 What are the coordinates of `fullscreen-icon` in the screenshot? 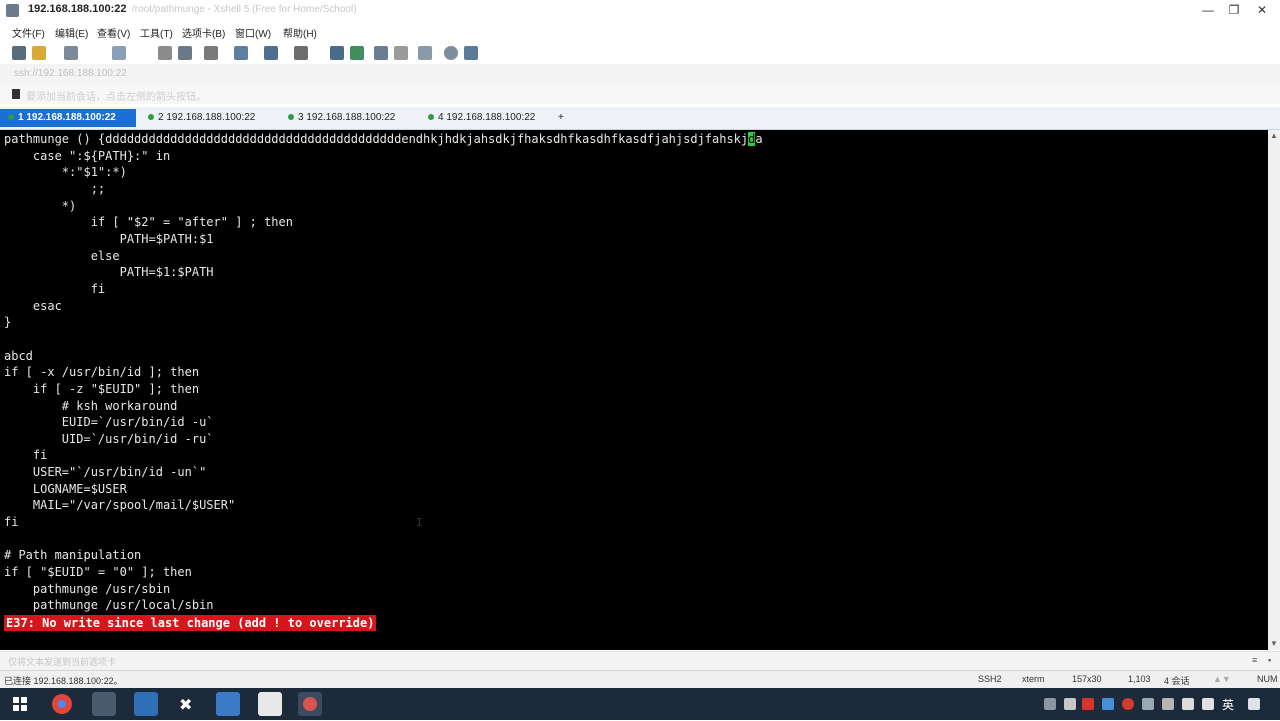 It's located at (381, 53).